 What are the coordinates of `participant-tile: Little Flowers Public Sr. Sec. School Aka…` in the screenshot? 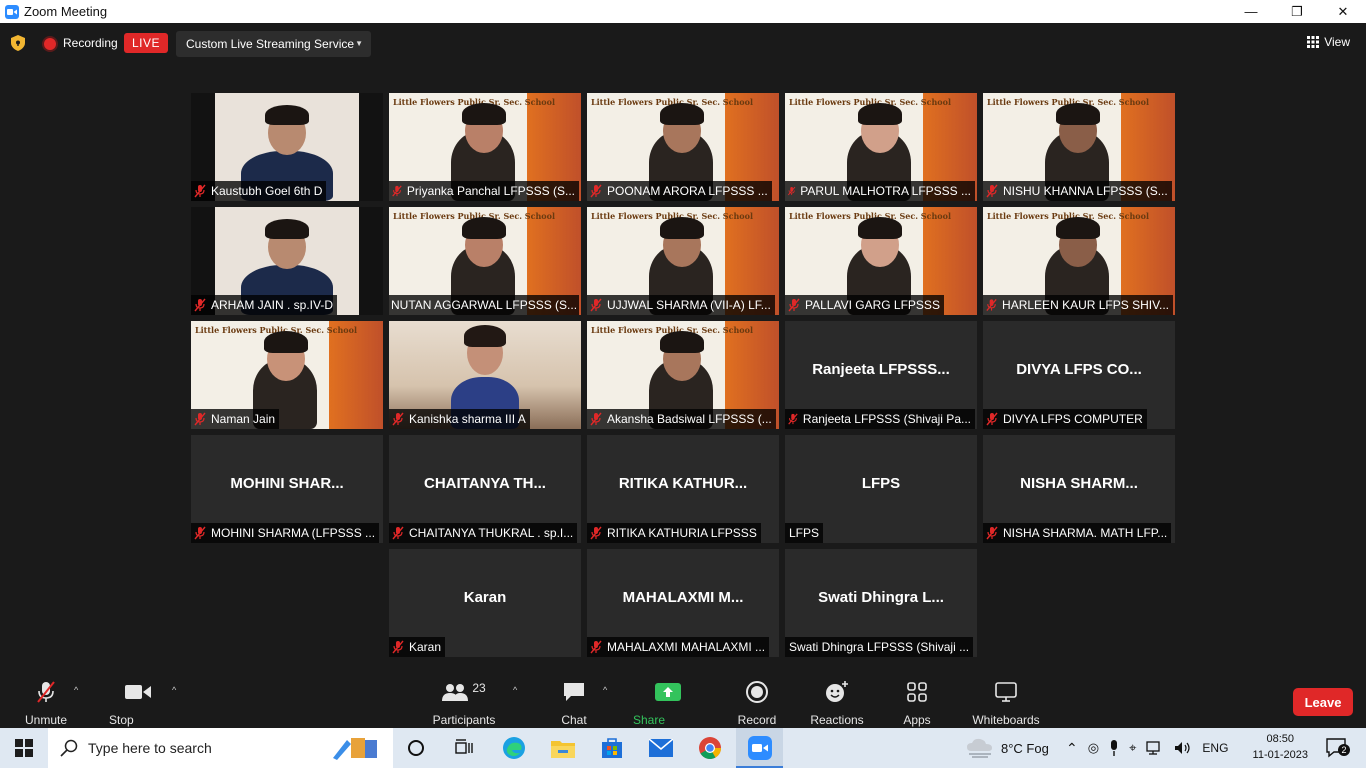 It's located at (683, 375).